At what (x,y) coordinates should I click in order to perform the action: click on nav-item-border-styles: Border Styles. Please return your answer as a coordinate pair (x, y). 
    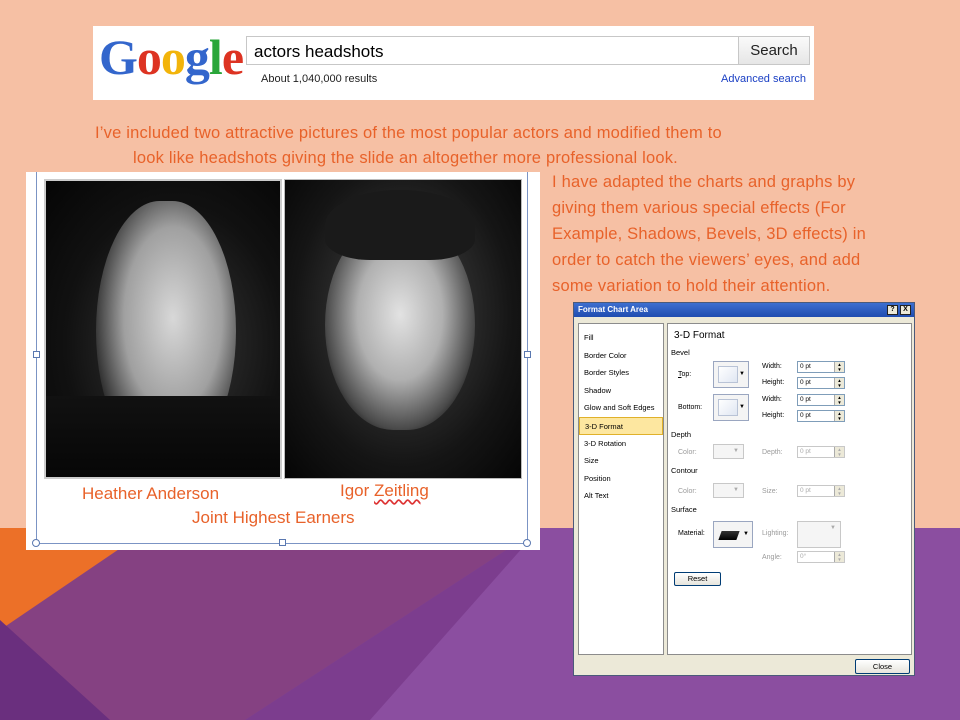
    Looking at the image, I should click on (621, 373).